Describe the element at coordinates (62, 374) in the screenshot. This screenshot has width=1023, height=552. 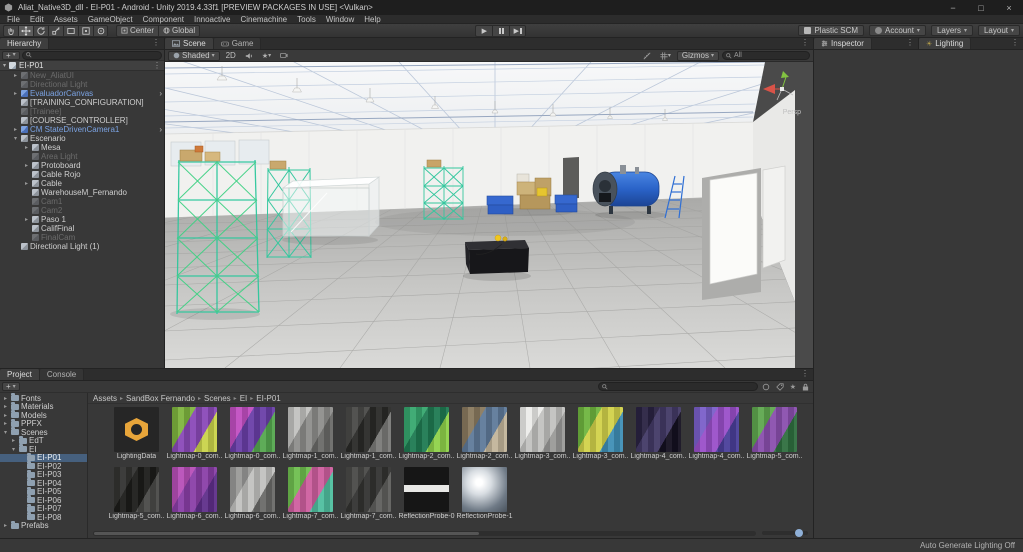
I see `tab-console: Console` at that location.